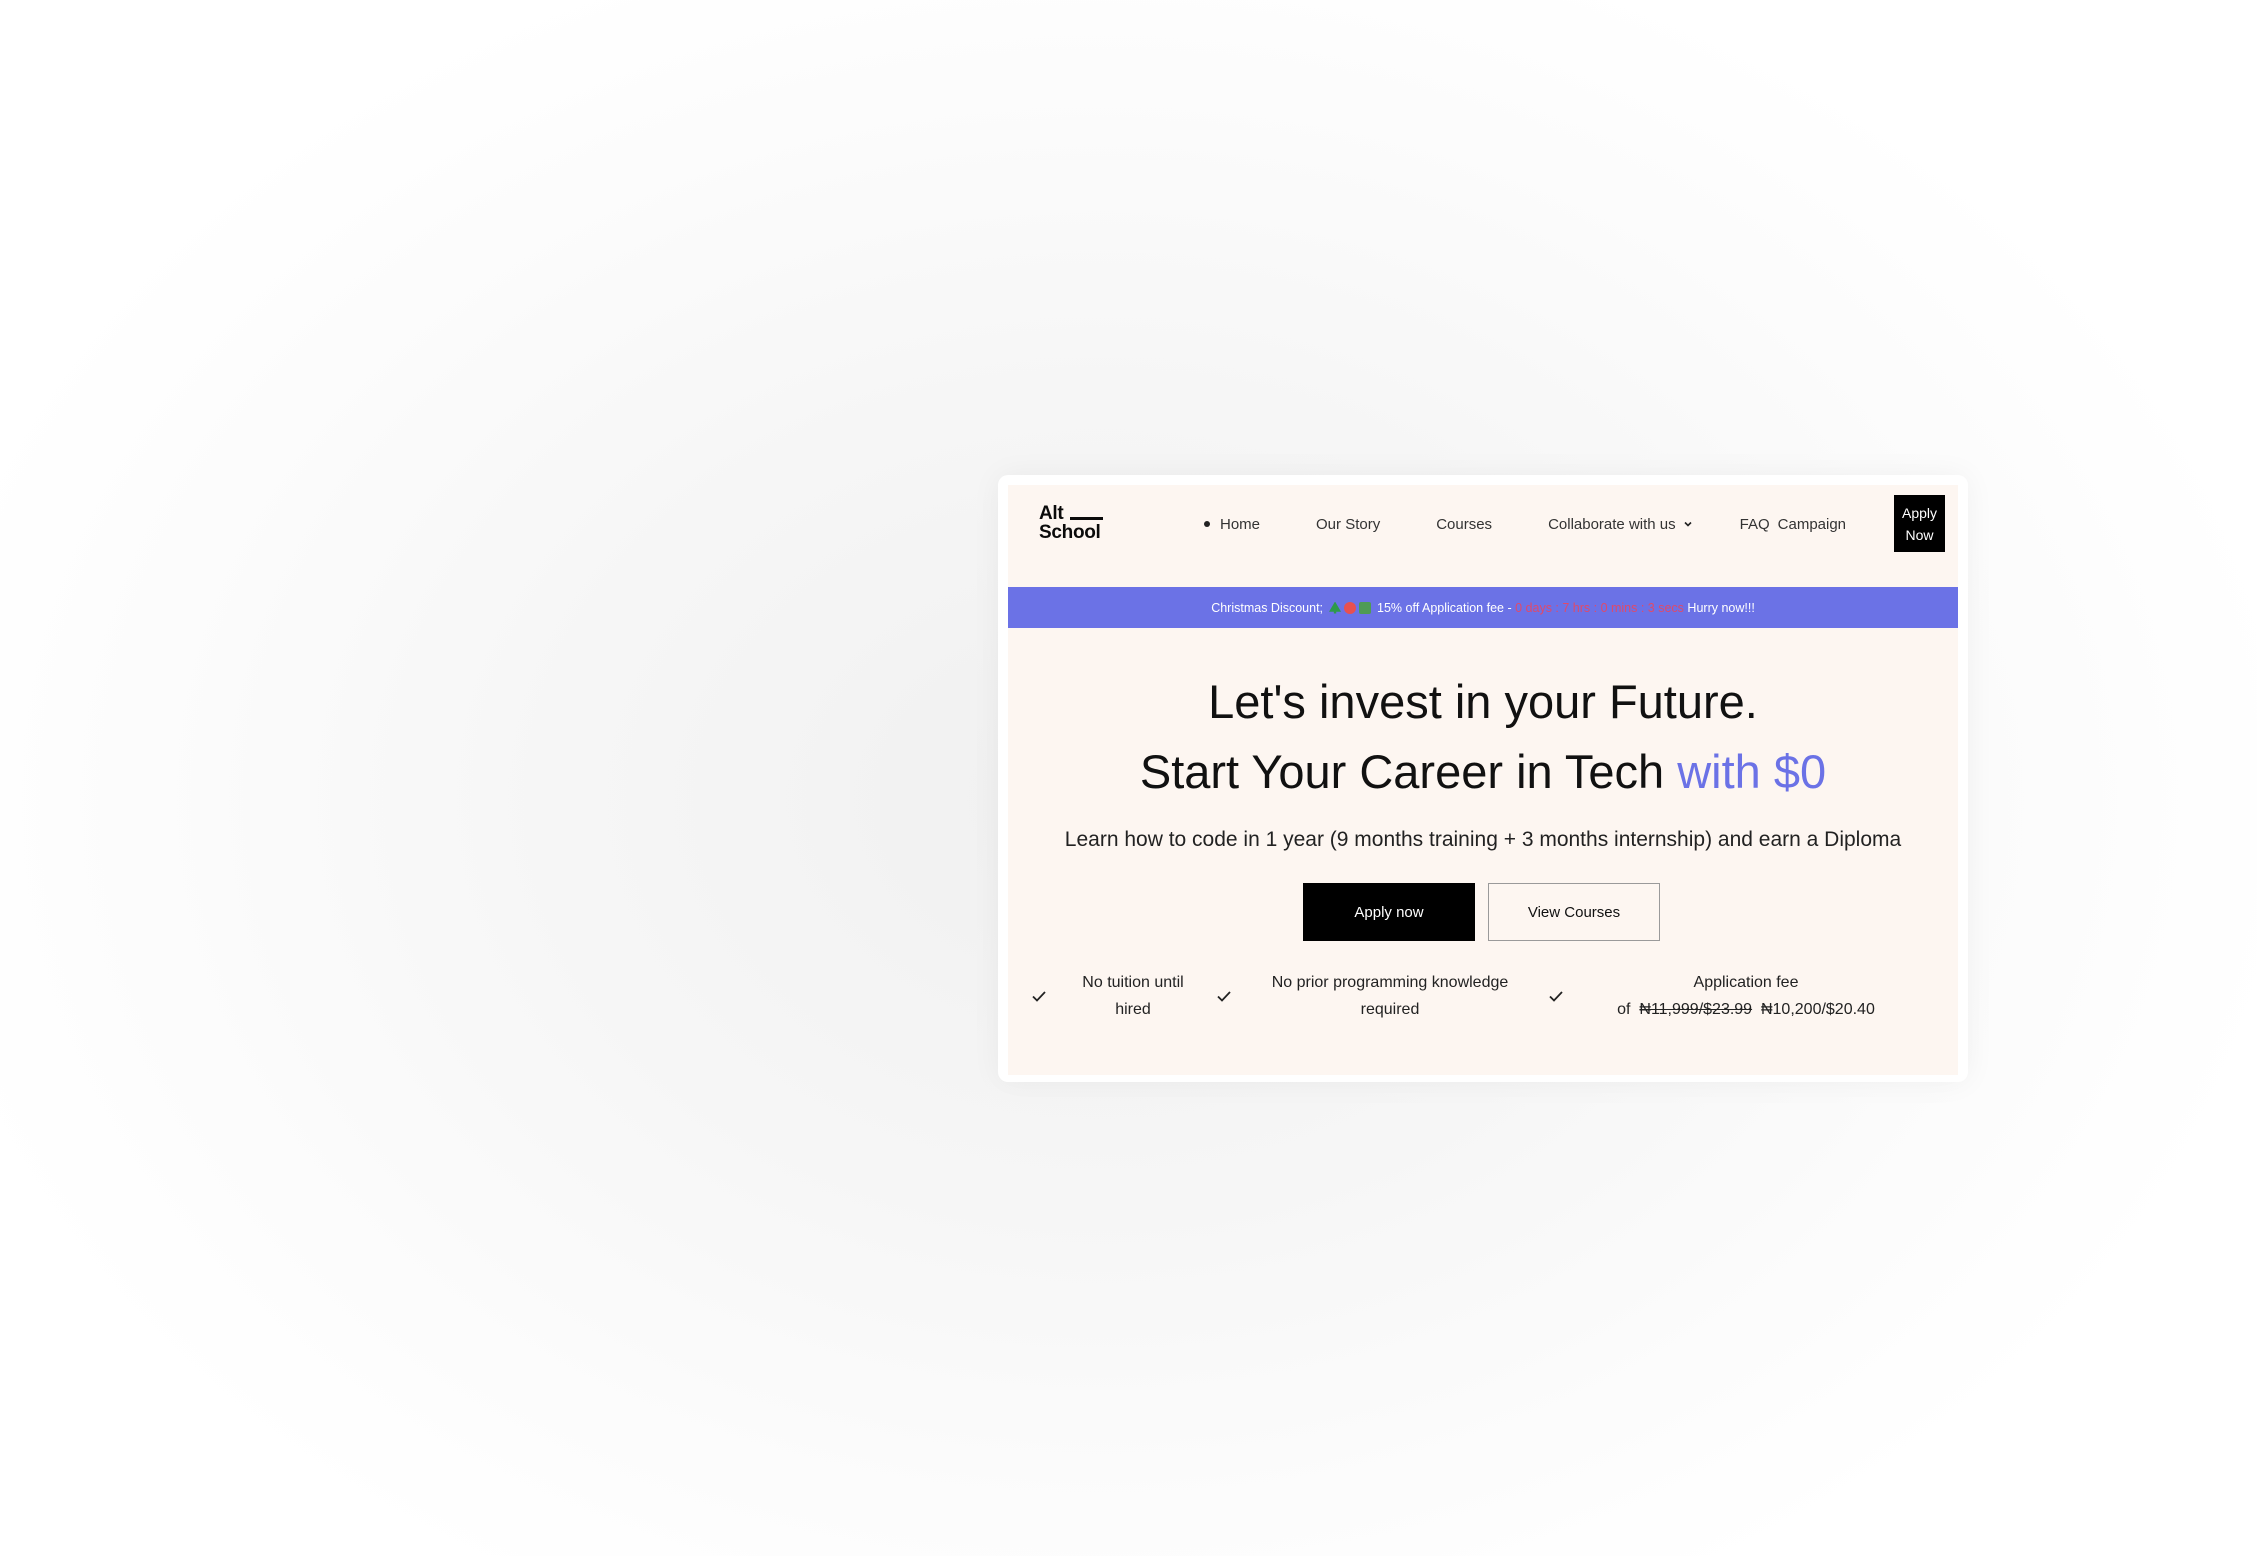 The image size is (2257, 1556). What do you see at coordinates (1133, 996) in the screenshot?
I see `feature-text: No tuition until hired` at bounding box center [1133, 996].